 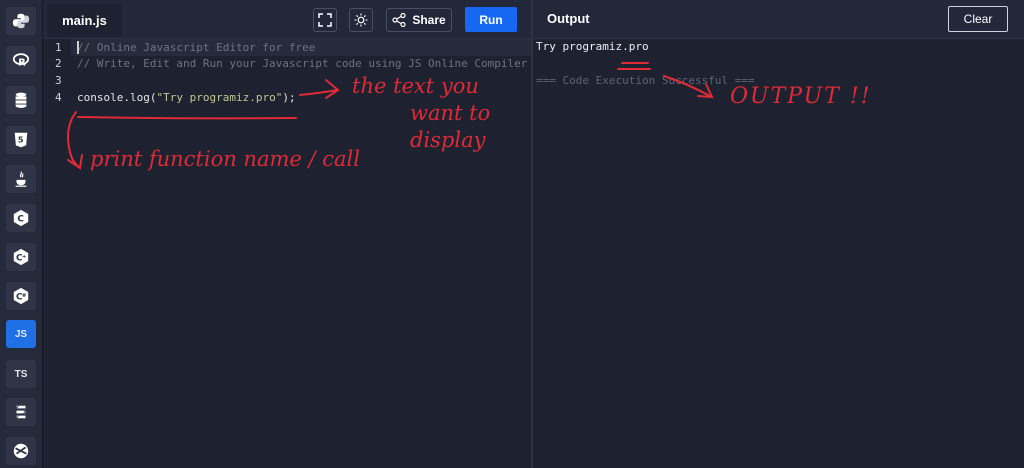 I want to click on line-number: 1, so click(x=58, y=47).